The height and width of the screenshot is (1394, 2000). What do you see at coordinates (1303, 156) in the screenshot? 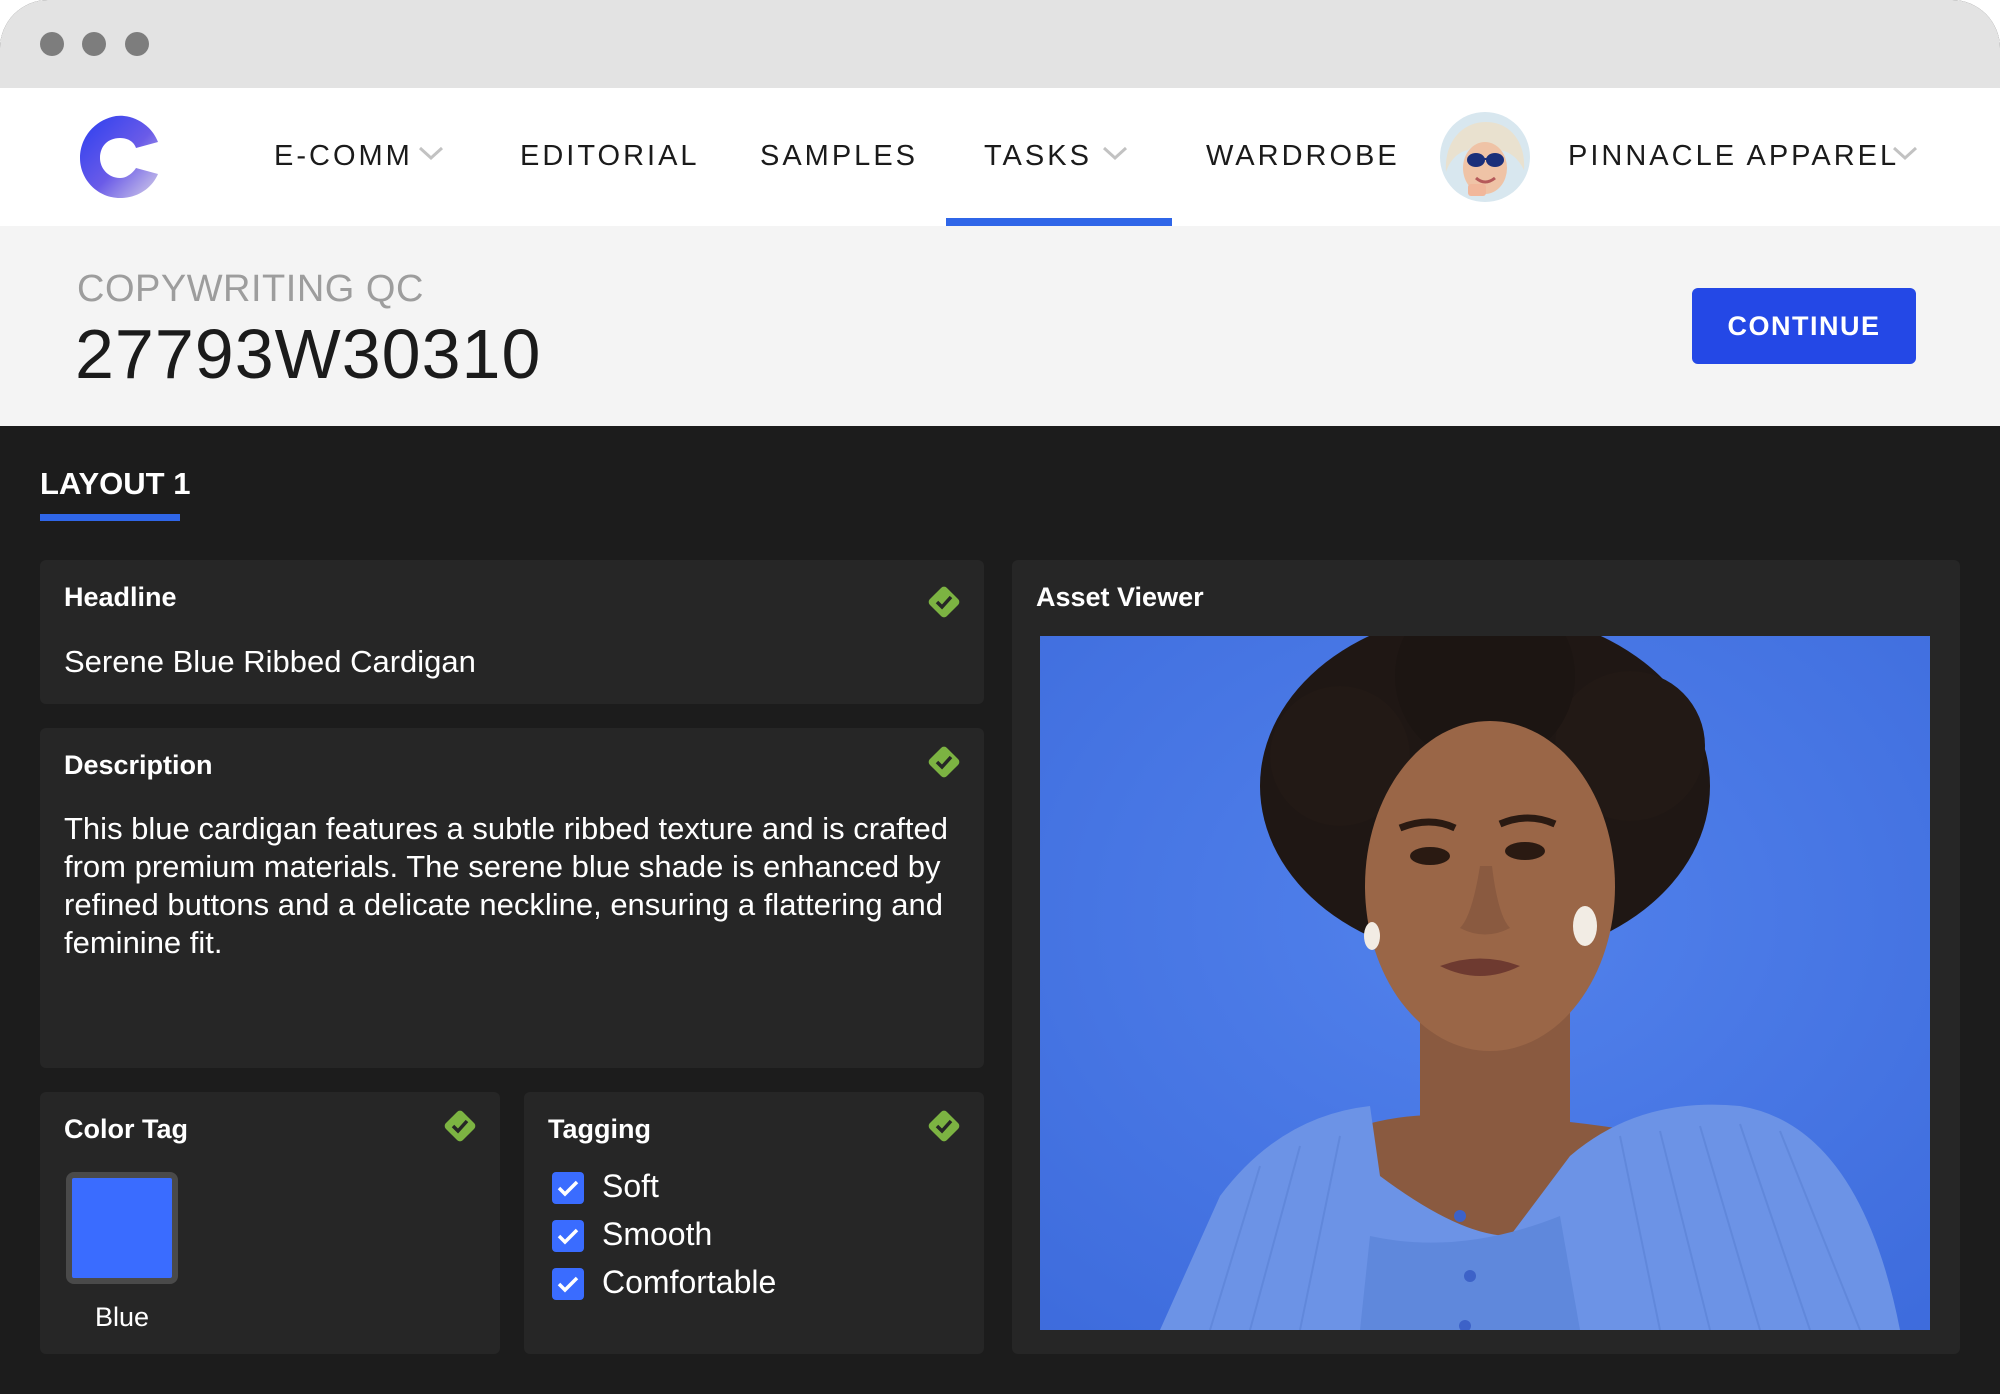
I see `nav-item-wardrobe: WARDROBE` at bounding box center [1303, 156].